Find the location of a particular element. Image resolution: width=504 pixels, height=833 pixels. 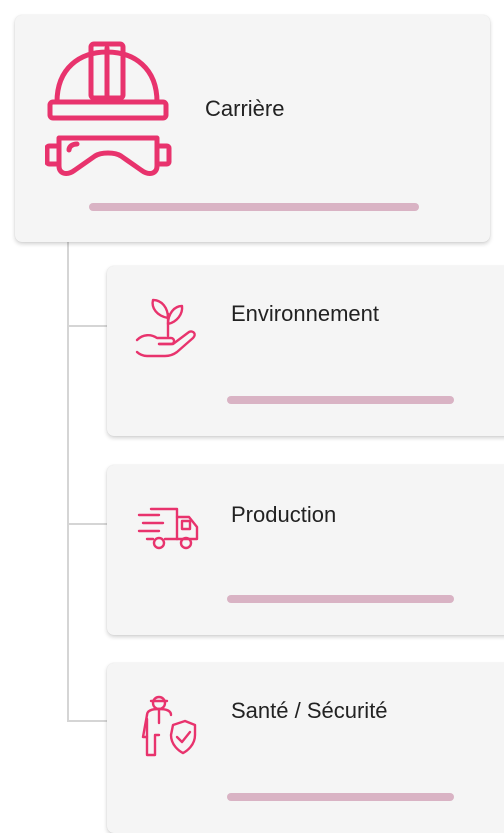

tree-branch-line-sante-securite is located at coordinates (87, 721).